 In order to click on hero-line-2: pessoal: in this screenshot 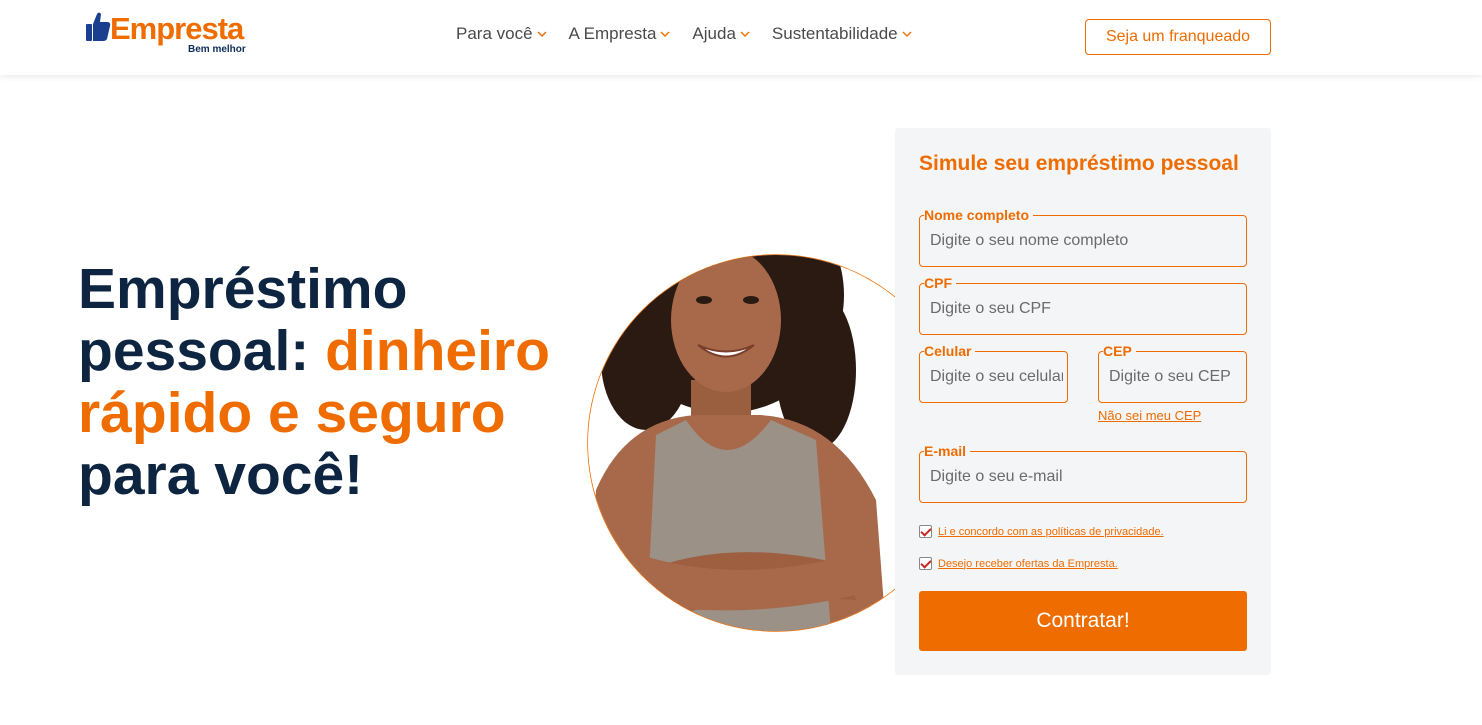, I will do `click(202, 351)`.